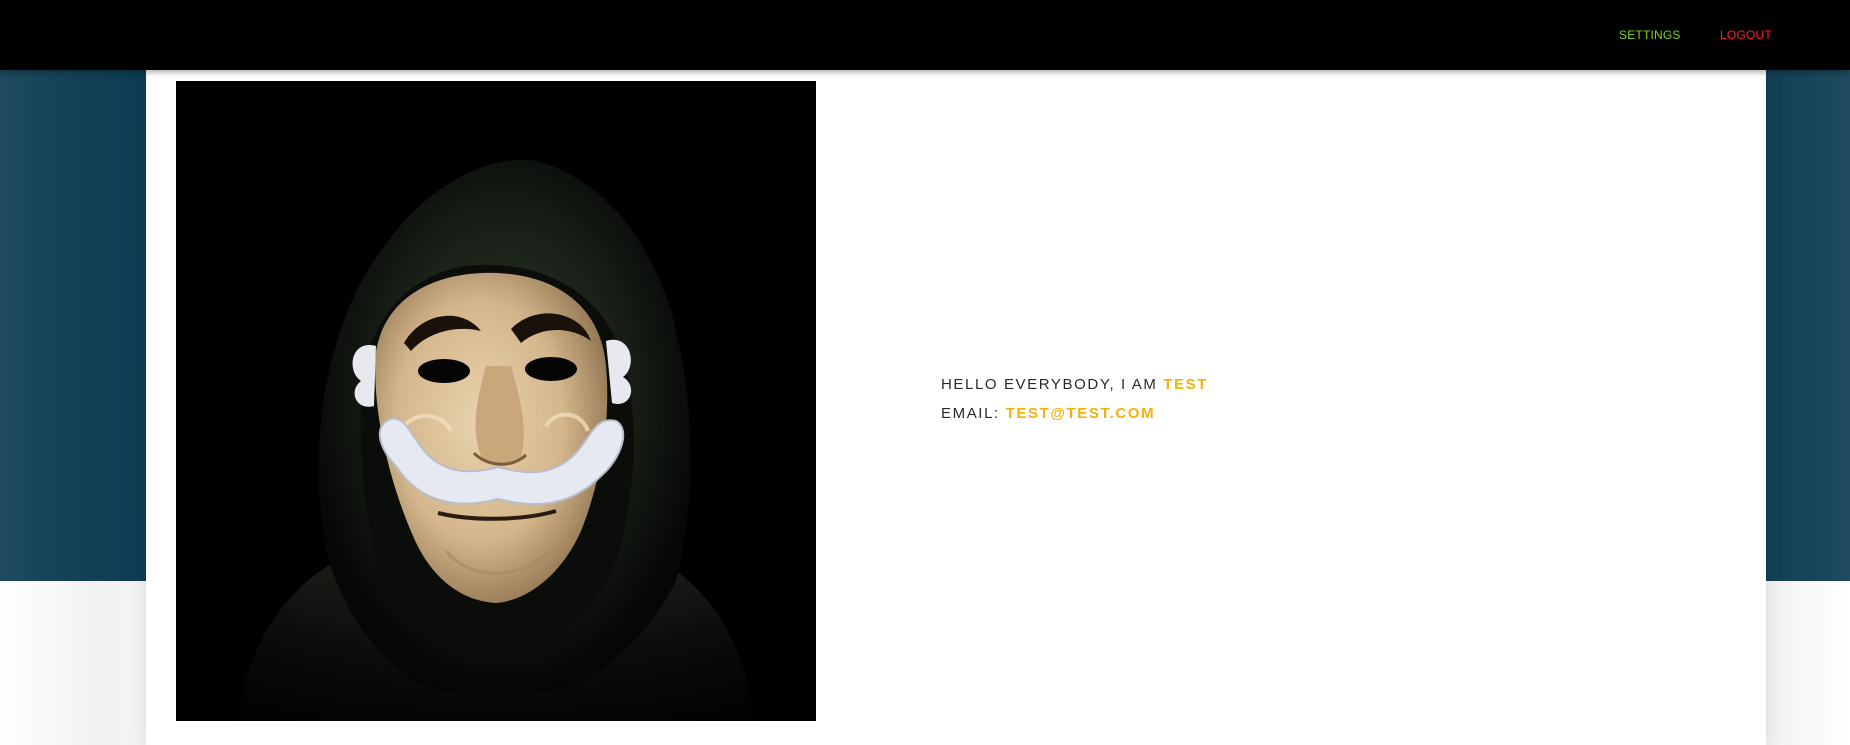 Image resolution: width=1850 pixels, height=745 pixels. Describe the element at coordinates (1185, 384) in the screenshot. I see `user-name: TEST` at that location.